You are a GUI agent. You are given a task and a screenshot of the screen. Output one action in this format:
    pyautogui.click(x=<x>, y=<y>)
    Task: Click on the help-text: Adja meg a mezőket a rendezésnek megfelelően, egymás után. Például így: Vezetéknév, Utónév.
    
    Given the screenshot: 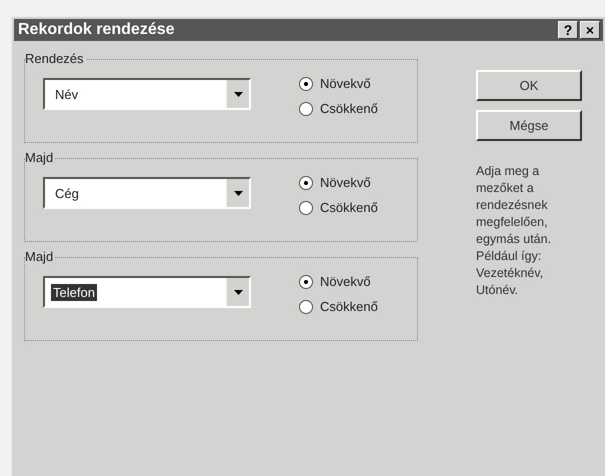 What is the action you would take?
    pyautogui.click(x=514, y=231)
    